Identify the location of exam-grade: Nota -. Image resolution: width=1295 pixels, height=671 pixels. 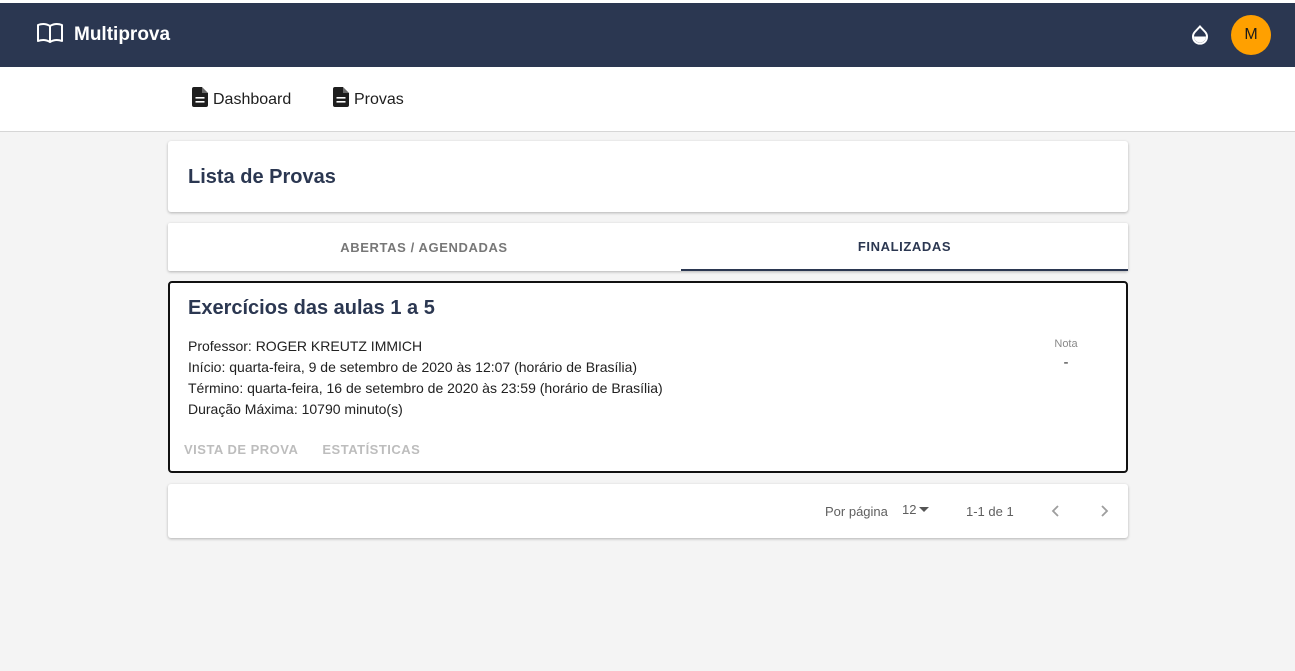
(1066, 354).